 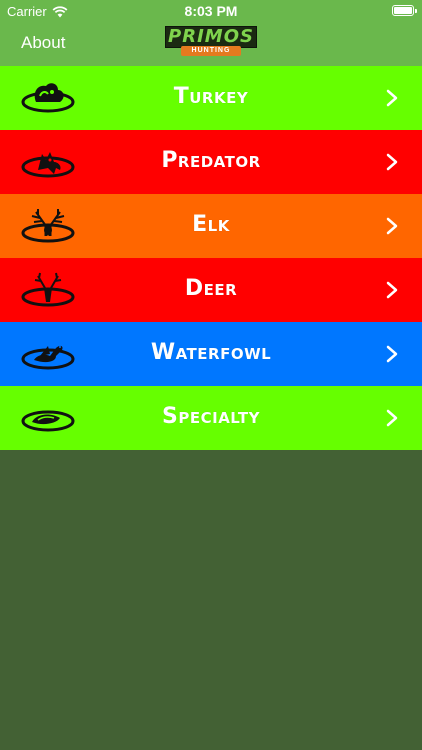 I want to click on category-row-waterfowl: Waterfowl, so click(x=211, y=354).